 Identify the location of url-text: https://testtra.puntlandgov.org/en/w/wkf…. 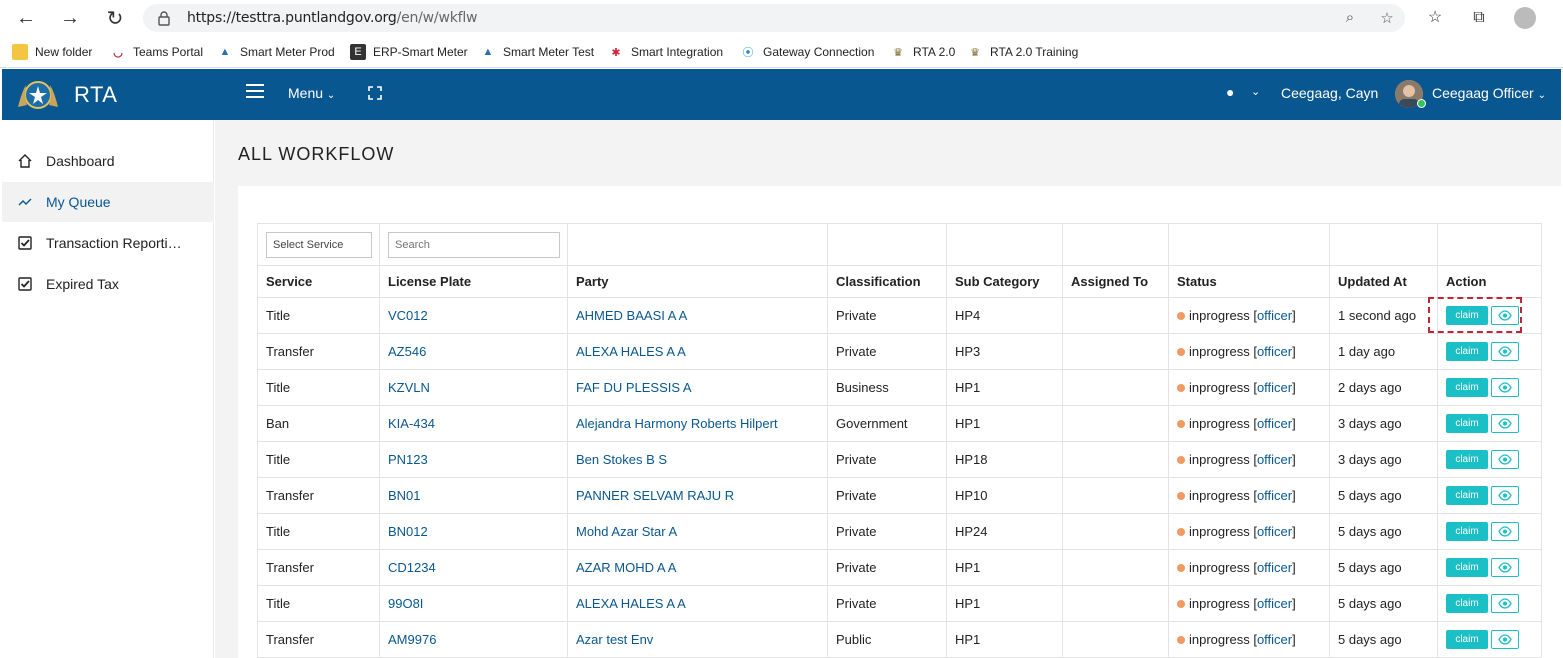
(332, 18).